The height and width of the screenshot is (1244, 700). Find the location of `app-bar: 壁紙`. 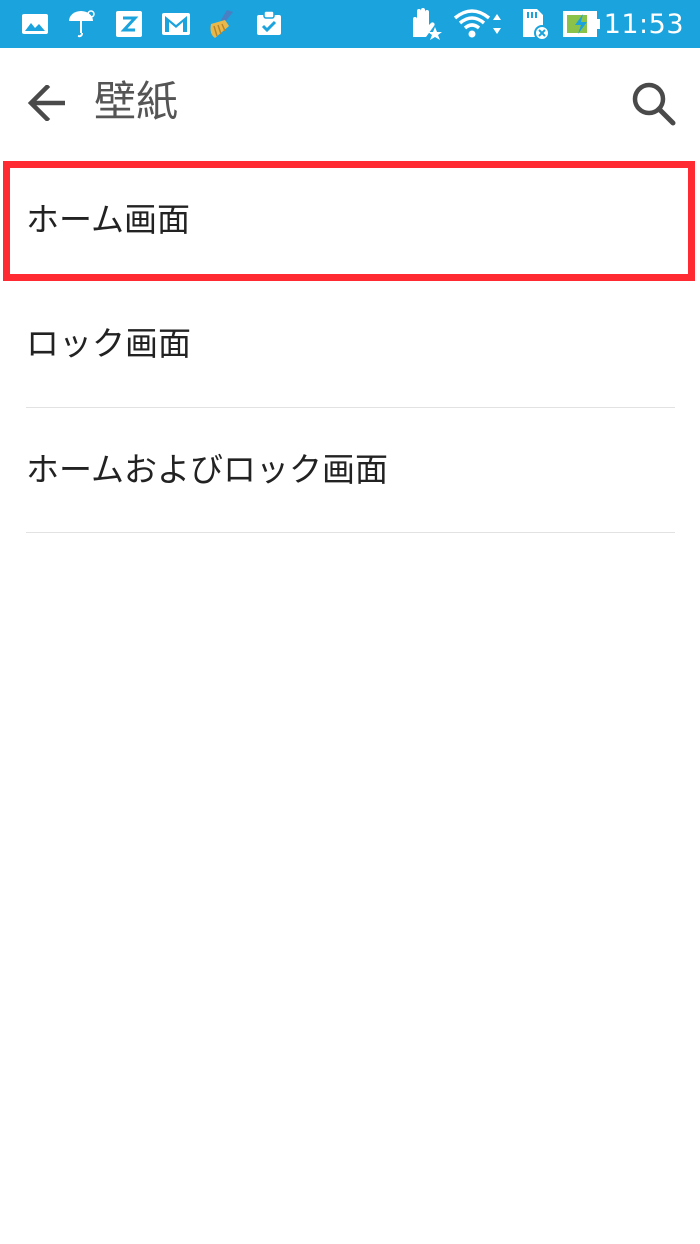

app-bar: 壁紙 is located at coordinates (350, 103).